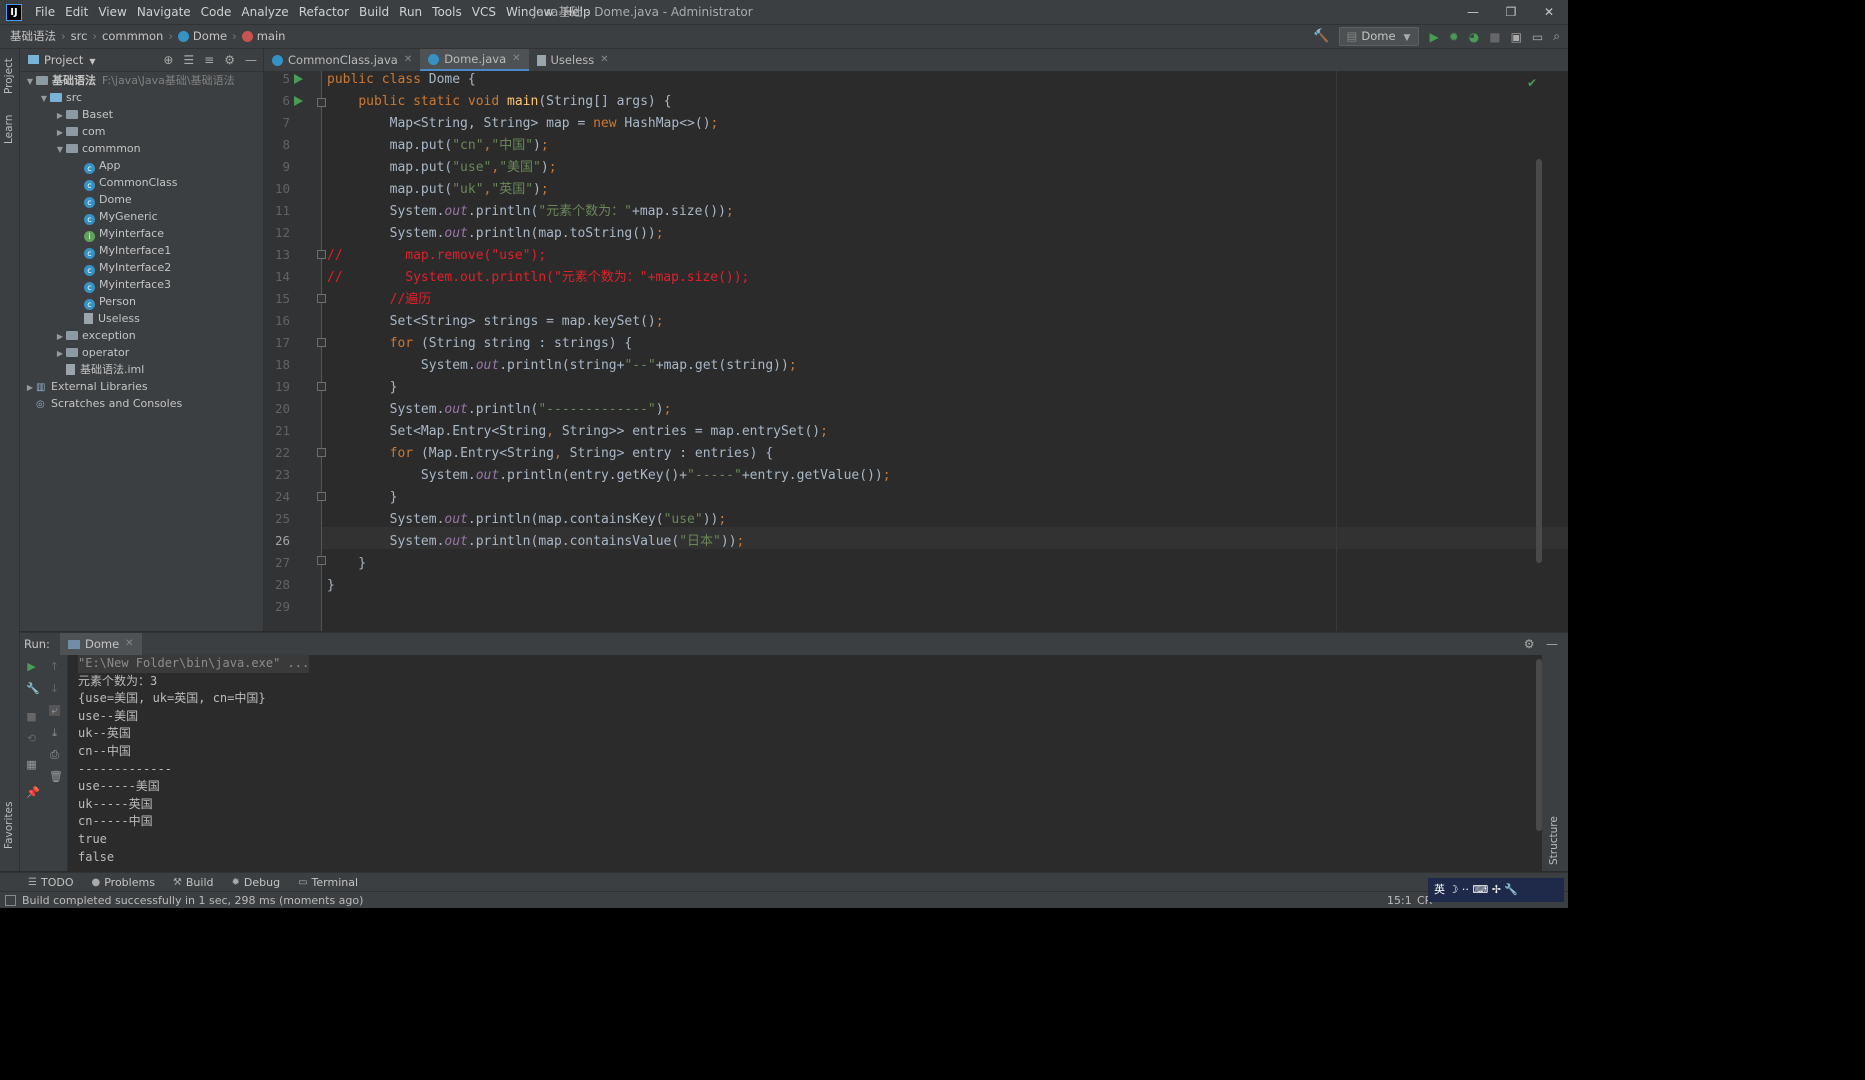 The image size is (1865, 1080). Describe the element at coordinates (121, 216) in the screenshot. I see `tree-class: c MyGeneric` at that location.